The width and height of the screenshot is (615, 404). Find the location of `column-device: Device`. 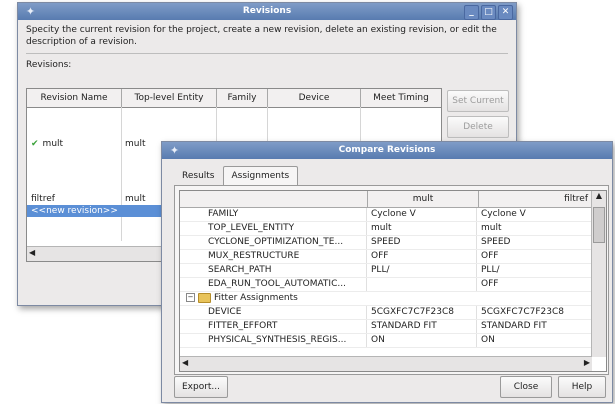

column-device: Device is located at coordinates (314, 98).